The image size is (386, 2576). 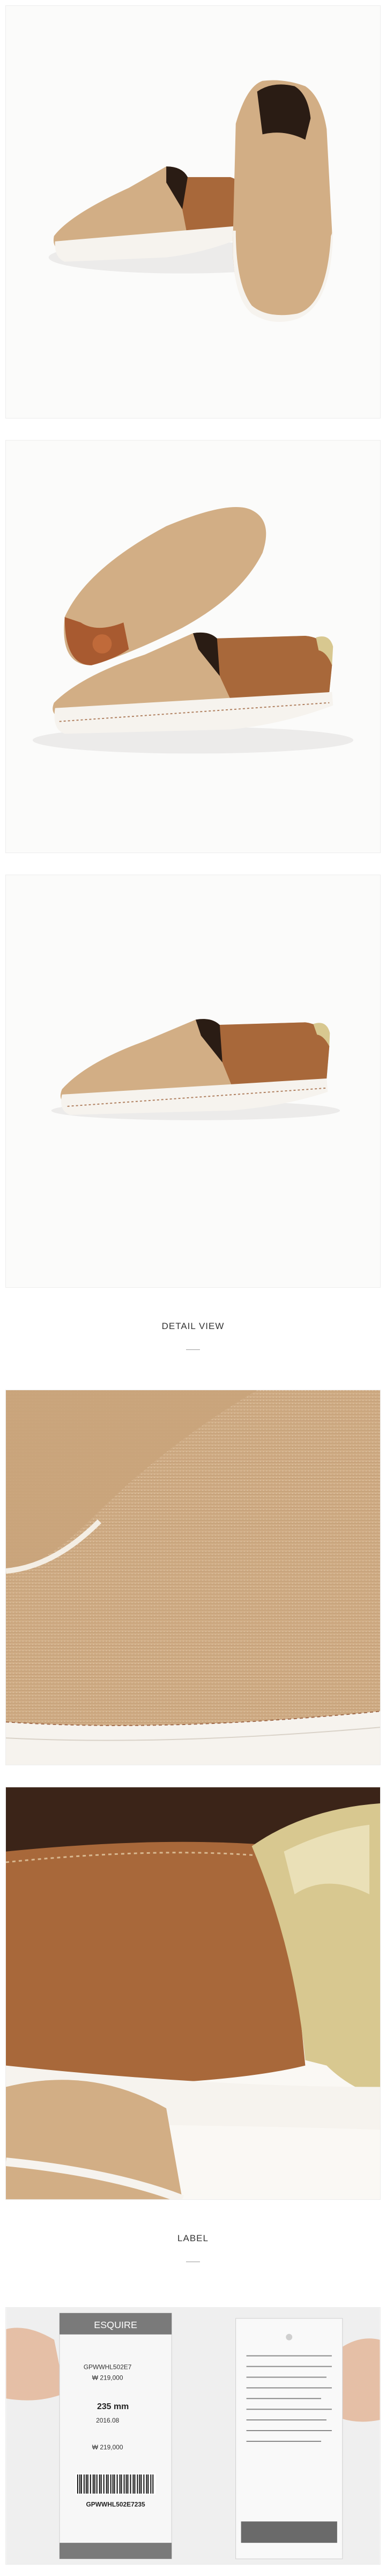 I want to click on detail-view-divider, so click(x=193, y=1349).